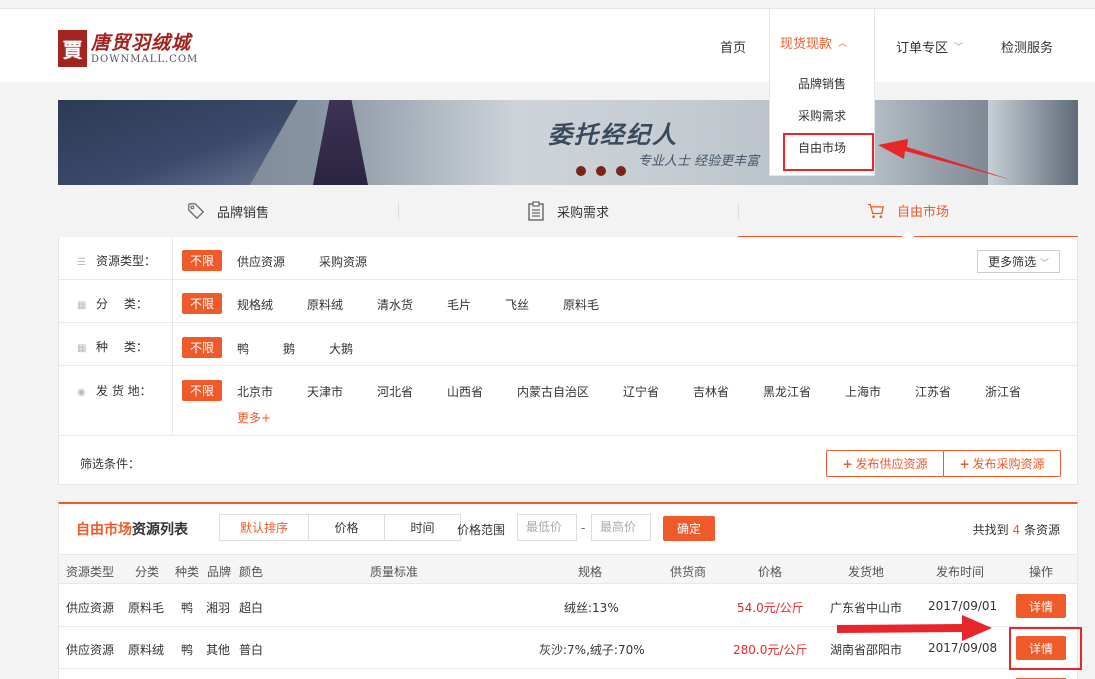 This screenshot has width=1095, height=679. Describe the element at coordinates (641, 391) in the screenshot. I see `filter-option: 辽宁省` at that location.